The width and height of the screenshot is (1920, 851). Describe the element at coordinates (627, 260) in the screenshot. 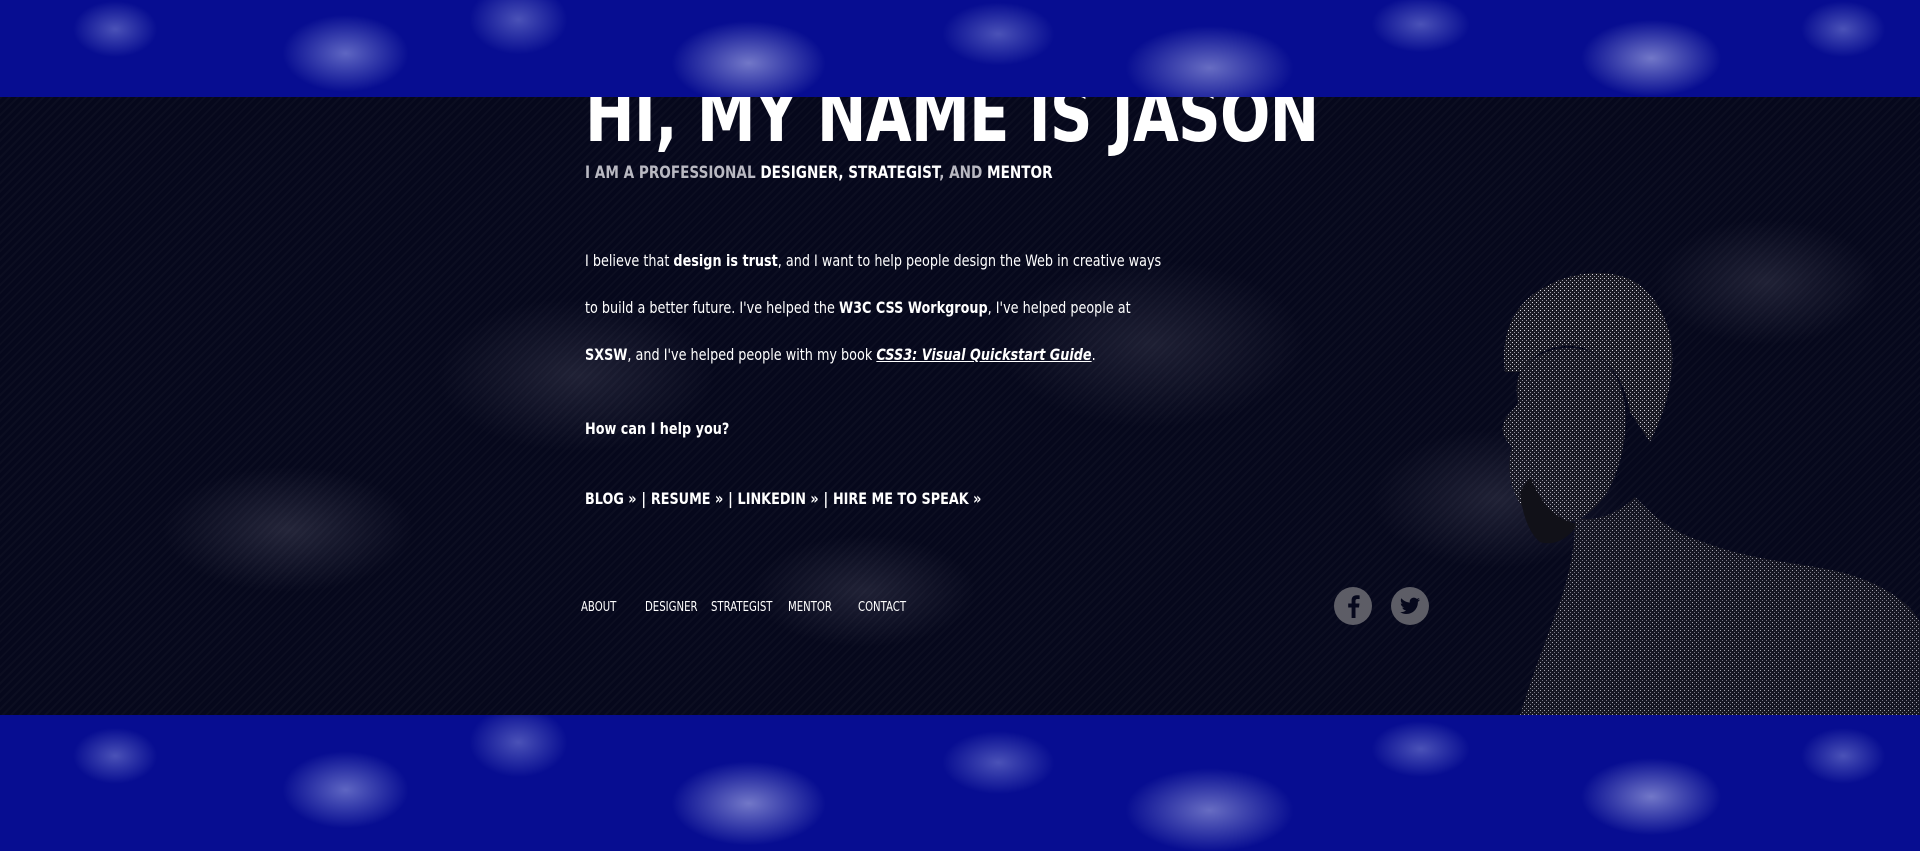

I see `bio-text: I believe that` at that location.